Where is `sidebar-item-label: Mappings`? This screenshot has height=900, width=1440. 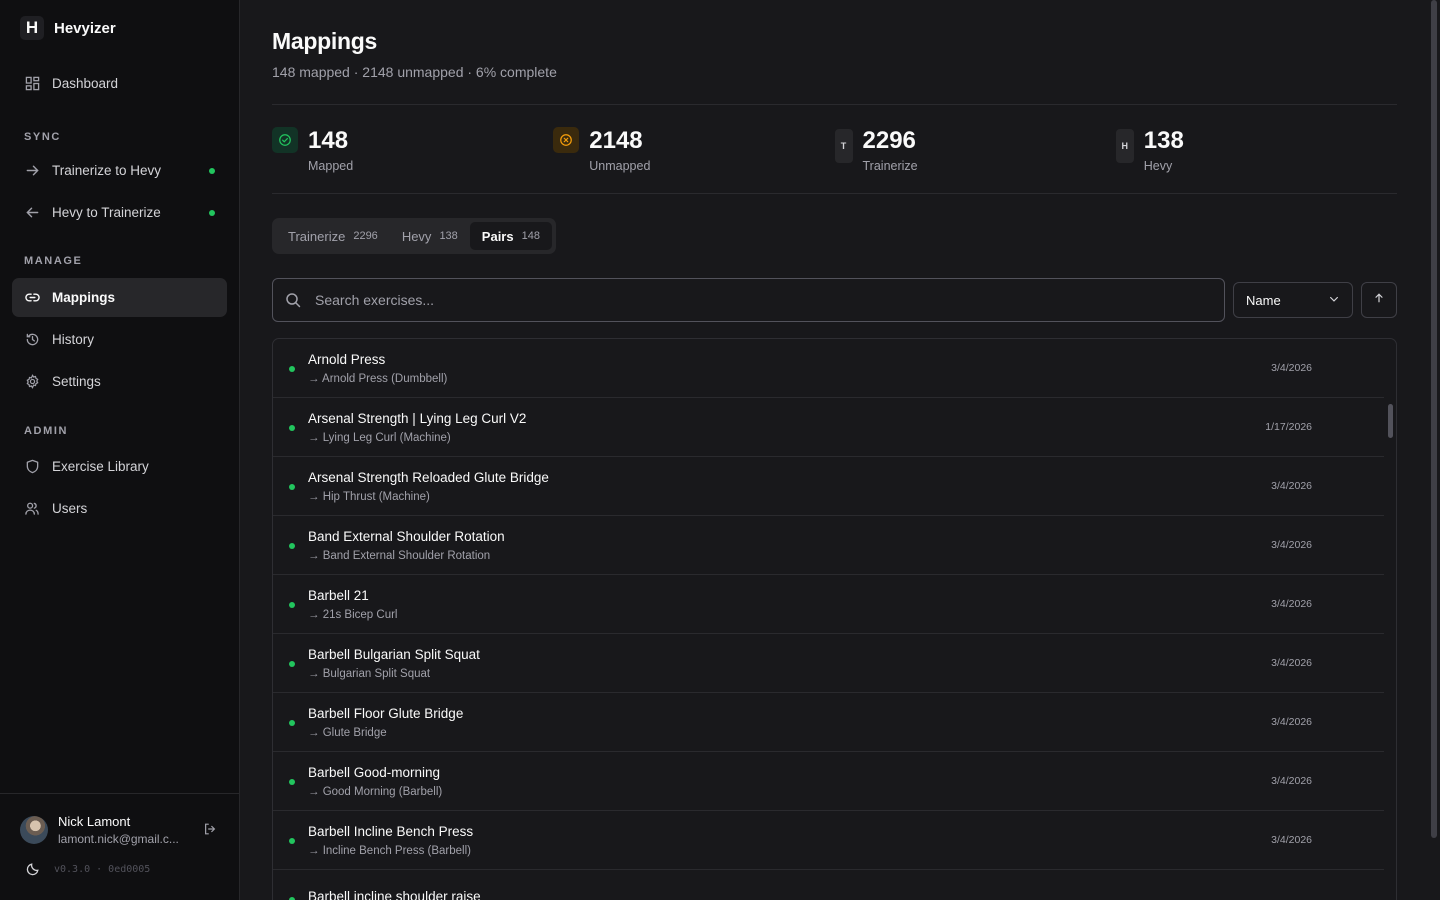 sidebar-item-label: Mappings is located at coordinates (83, 297).